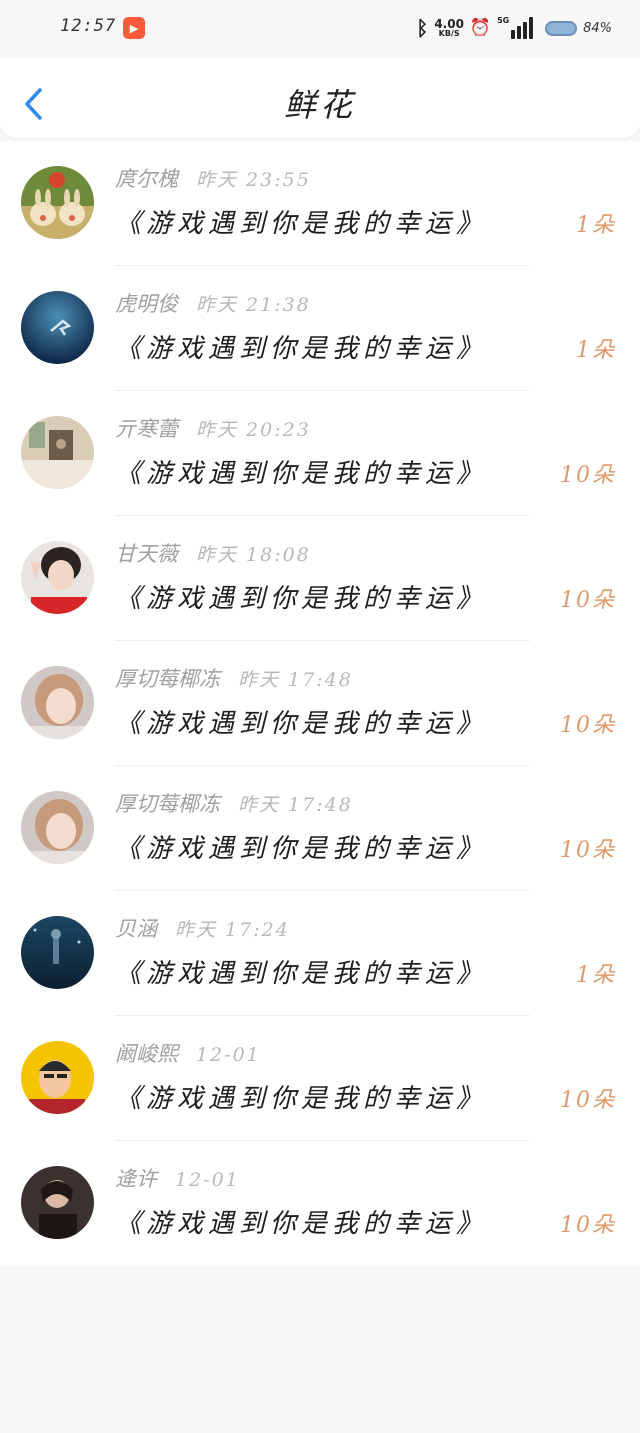 The width and height of the screenshot is (640, 1433). I want to click on item-meta: 阚峻熙 12-01, so click(188, 1053).